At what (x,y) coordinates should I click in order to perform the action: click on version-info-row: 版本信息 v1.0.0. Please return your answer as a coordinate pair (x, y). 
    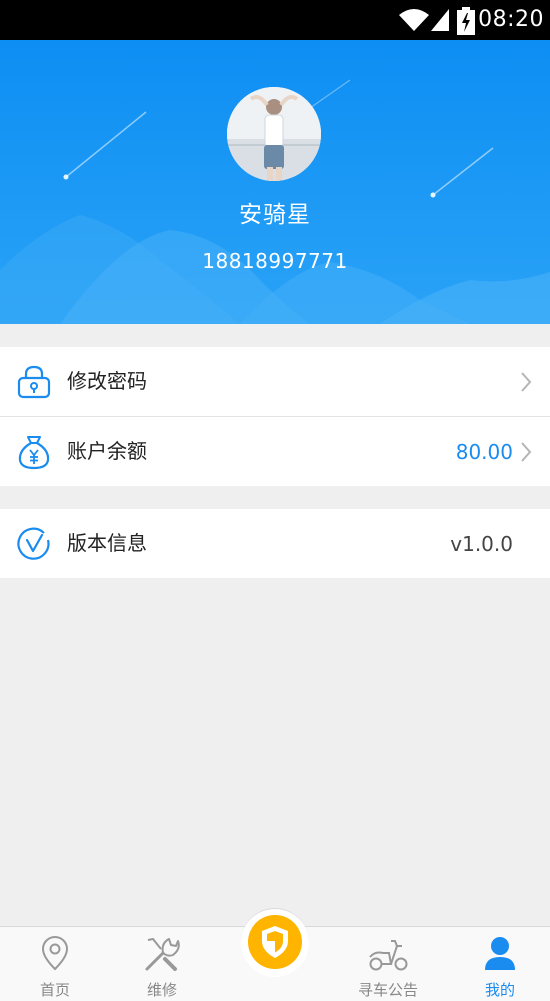
    Looking at the image, I should click on (275, 543).